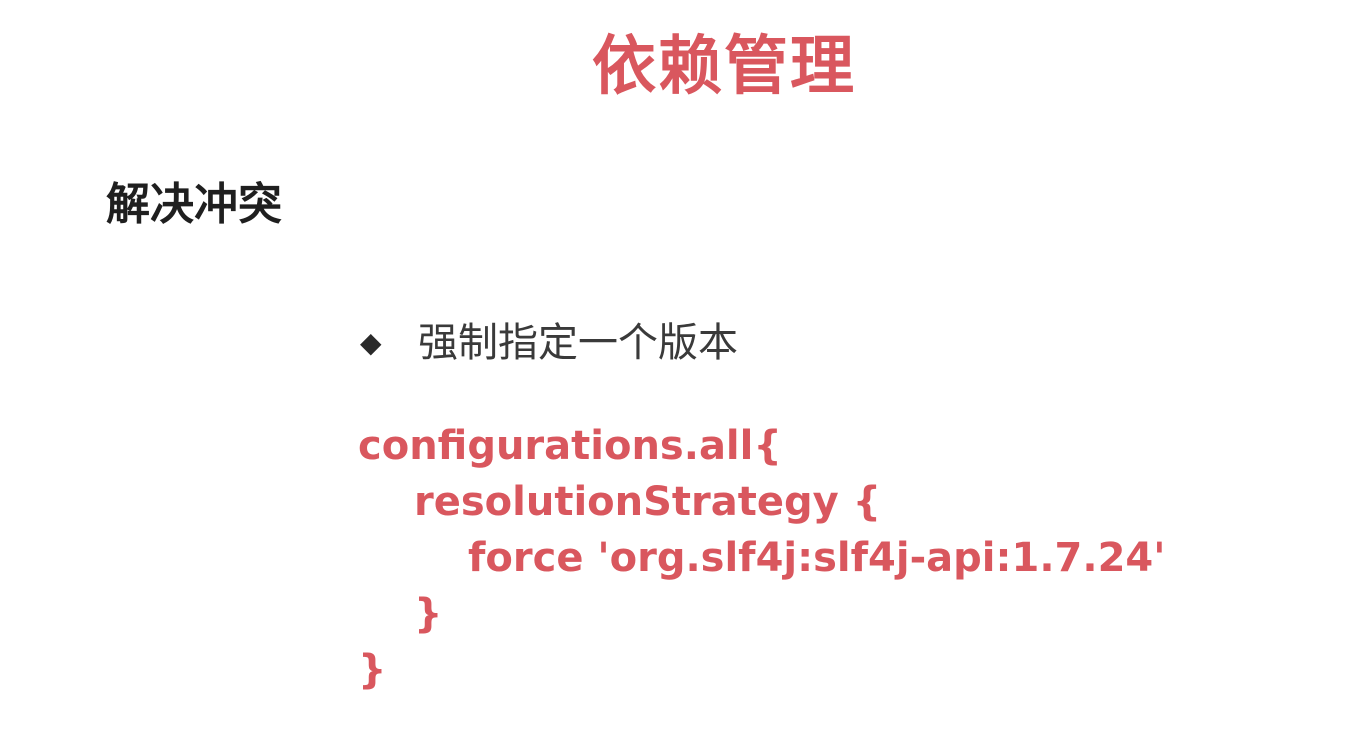  What do you see at coordinates (194, 204) in the screenshot?
I see `section-heading: 解决冲突` at bounding box center [194, 204].